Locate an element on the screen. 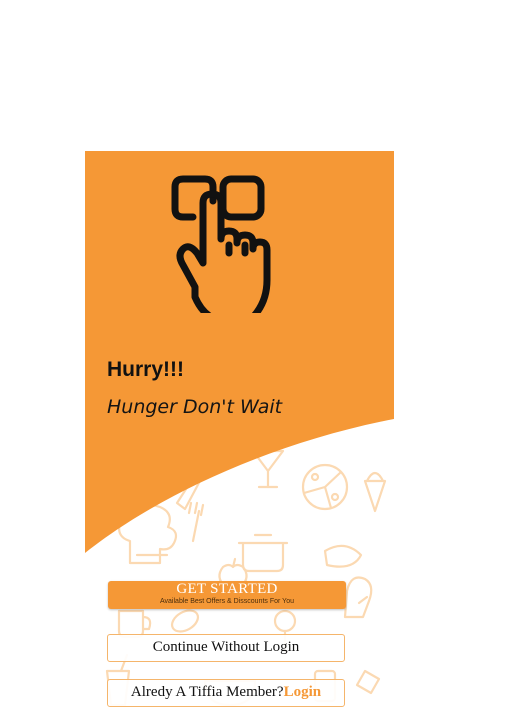 The image size is (523, 720). tagline: Hunger Don't Wait is located at coordinates (195, 407).